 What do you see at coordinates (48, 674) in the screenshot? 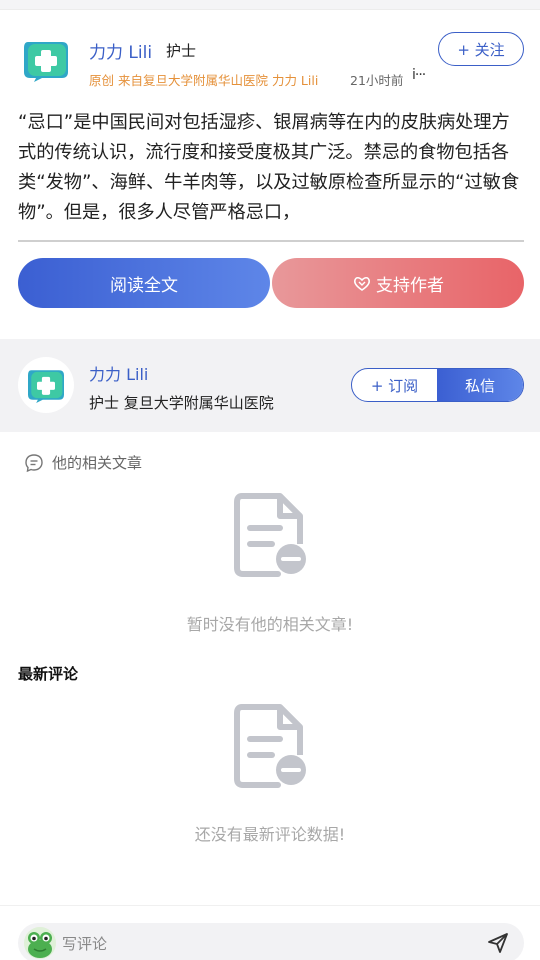
I see `latest-comments-title: 最新评论` at bounding box center [48, 674].